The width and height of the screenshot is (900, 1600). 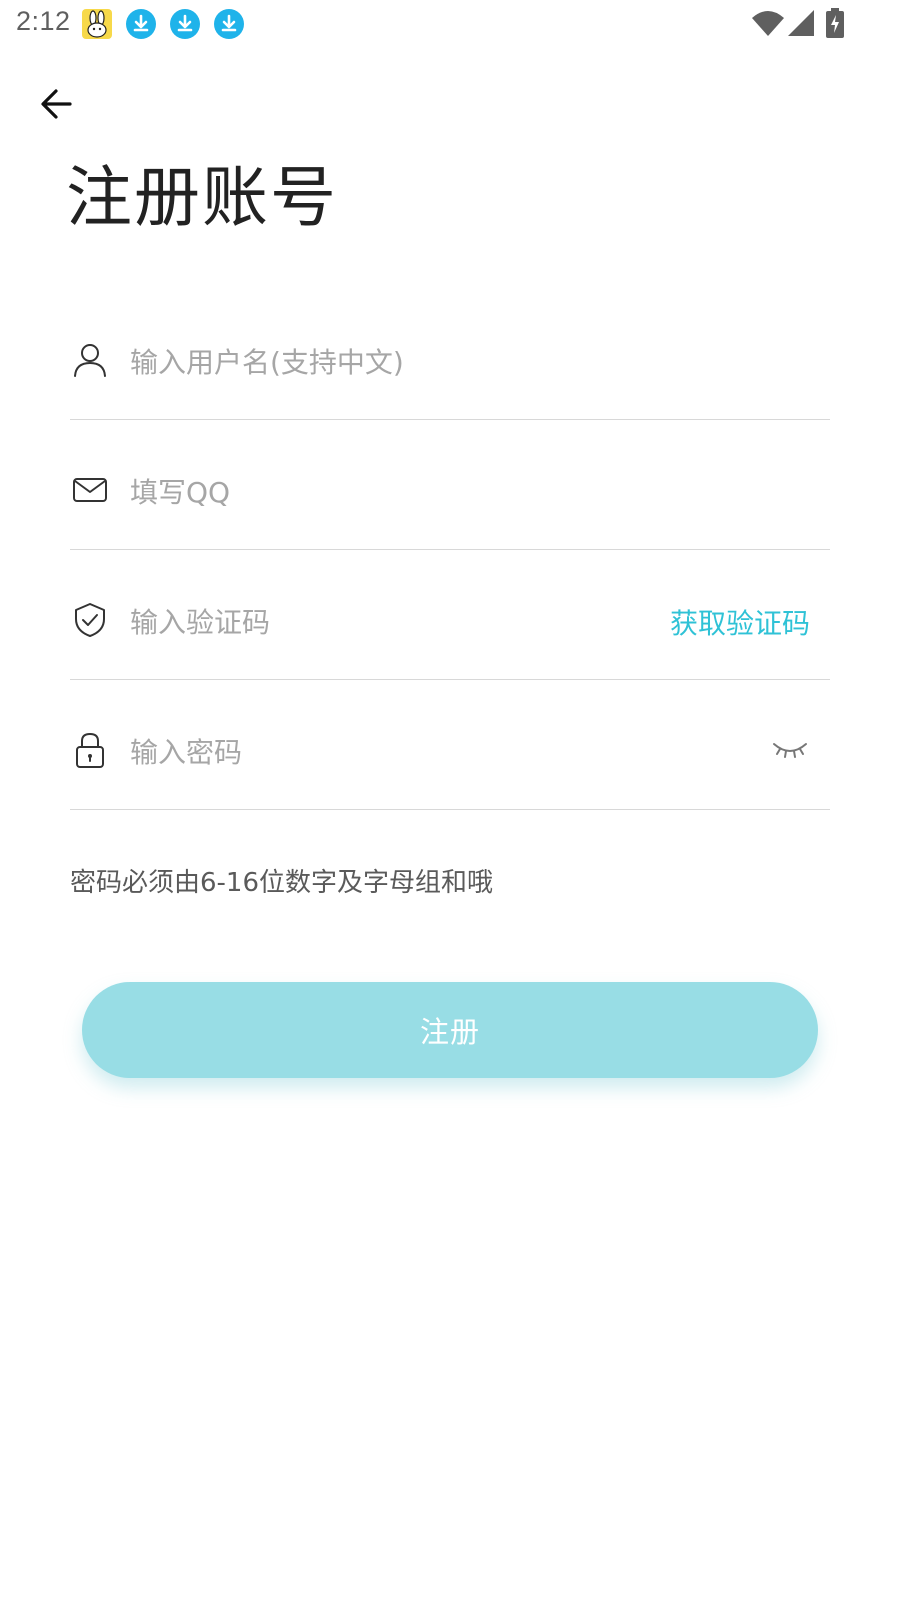 I want to click on lock-icon, so click(x=90, y=750).